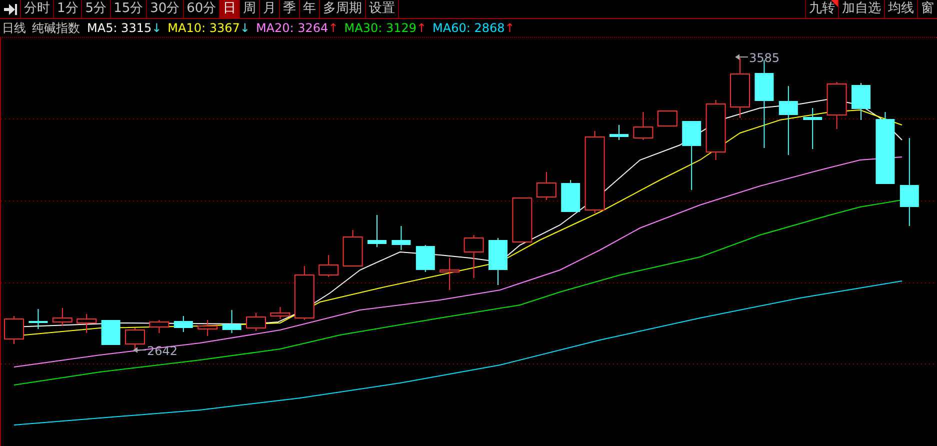 The image size is (937, 446). Describe the element at coordinates (37, 9) in the screenshot. I see `period-tab: 分时` at that location.